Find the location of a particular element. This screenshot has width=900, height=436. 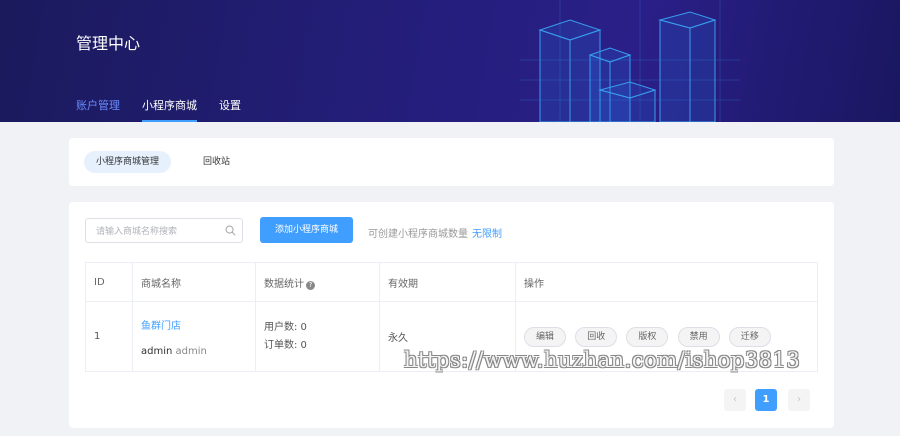

sub-tab-recycle-bin: 回收站 is located at coordinates (216, 162).